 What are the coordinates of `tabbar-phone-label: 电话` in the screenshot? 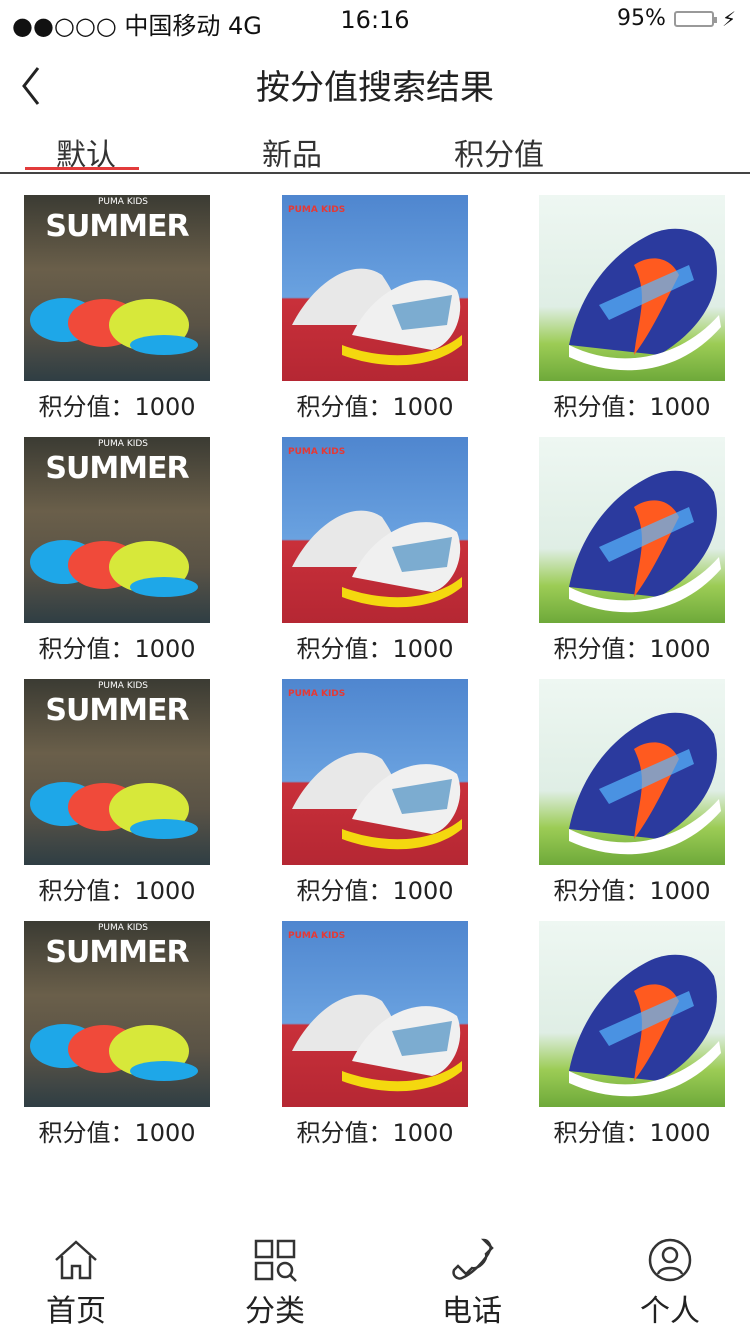 It's located at (472, 1311).